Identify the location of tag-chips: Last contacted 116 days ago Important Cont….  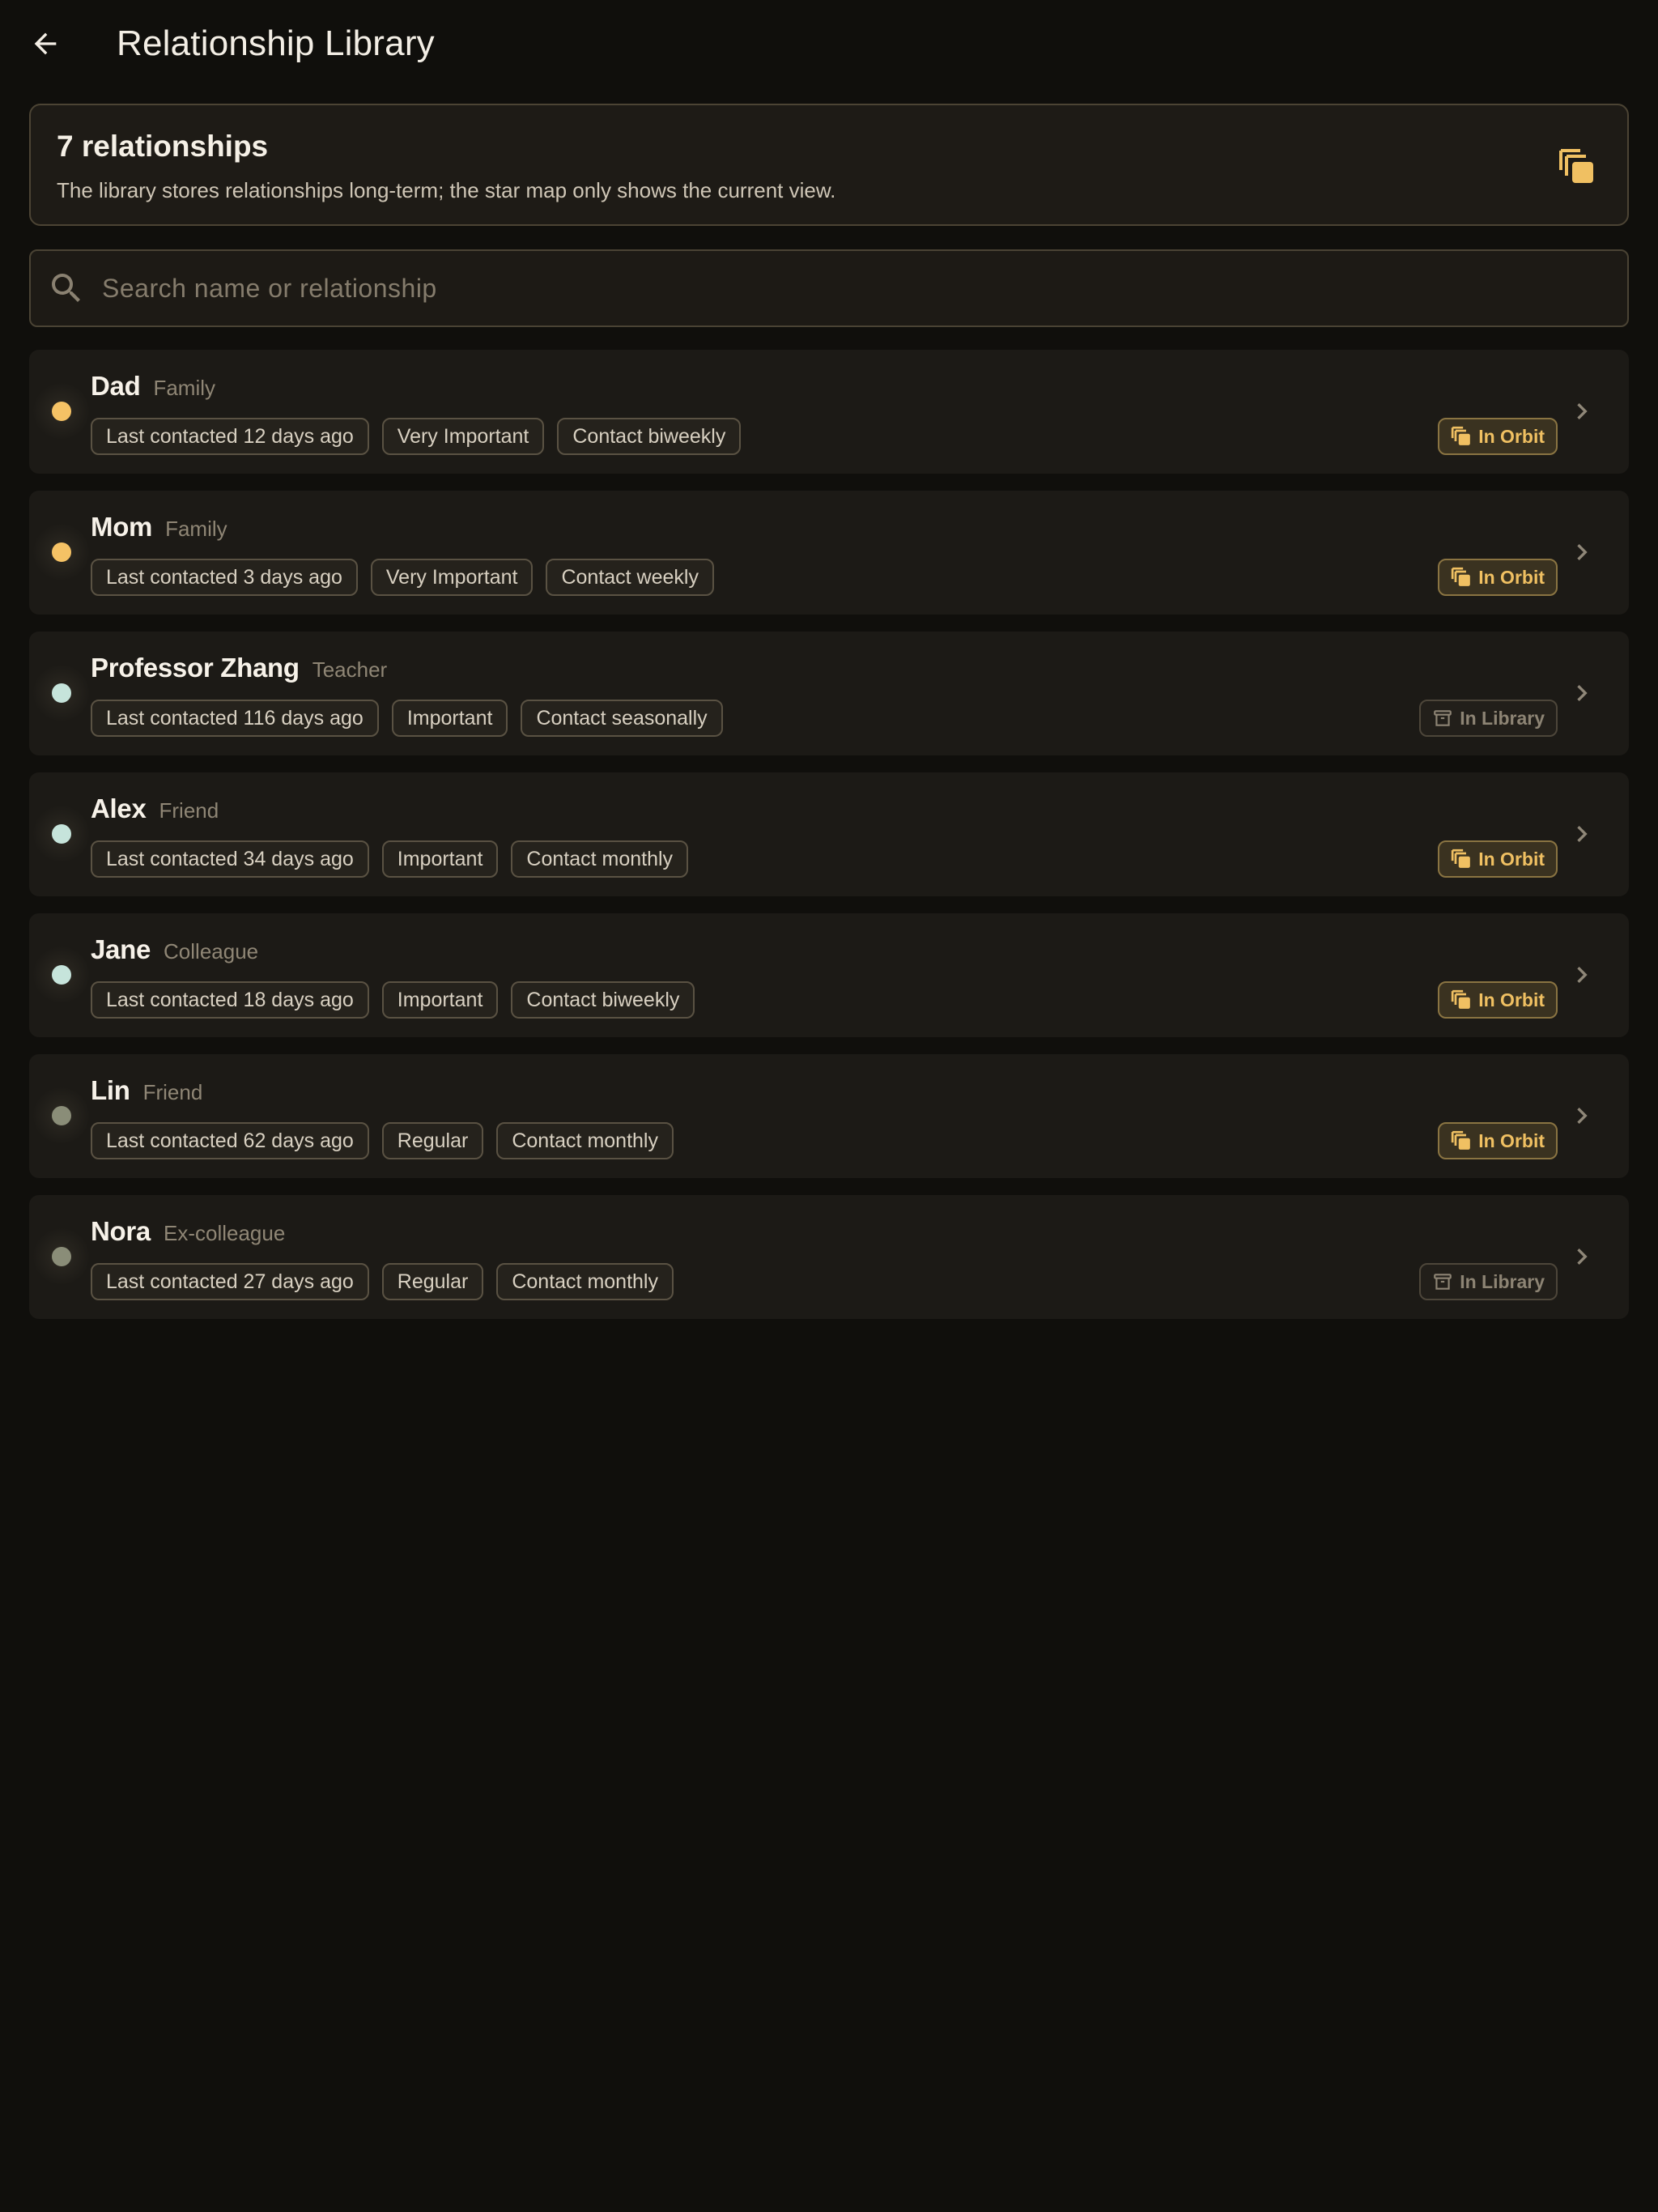
(407, 719).